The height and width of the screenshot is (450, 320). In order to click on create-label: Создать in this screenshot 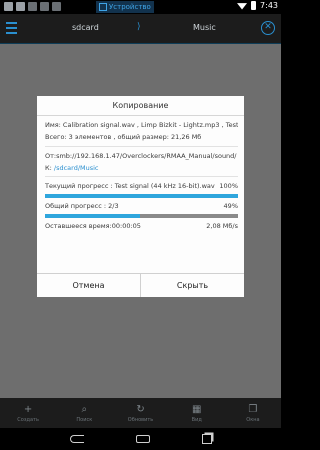, I will do `click(28, 419)`.